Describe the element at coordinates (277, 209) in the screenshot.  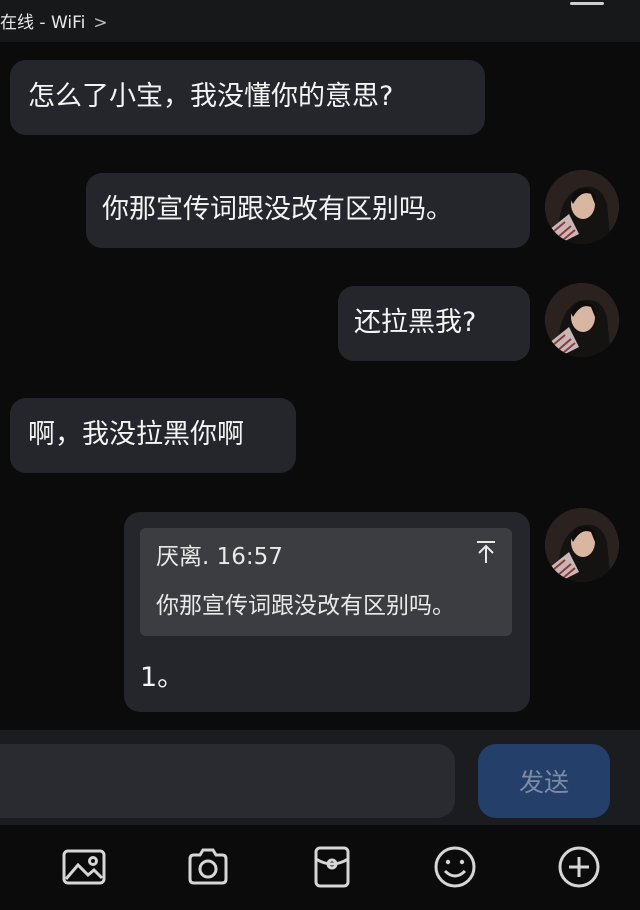
I see `message-text: 你那宣传词跟没改有区别吗。` at that location.